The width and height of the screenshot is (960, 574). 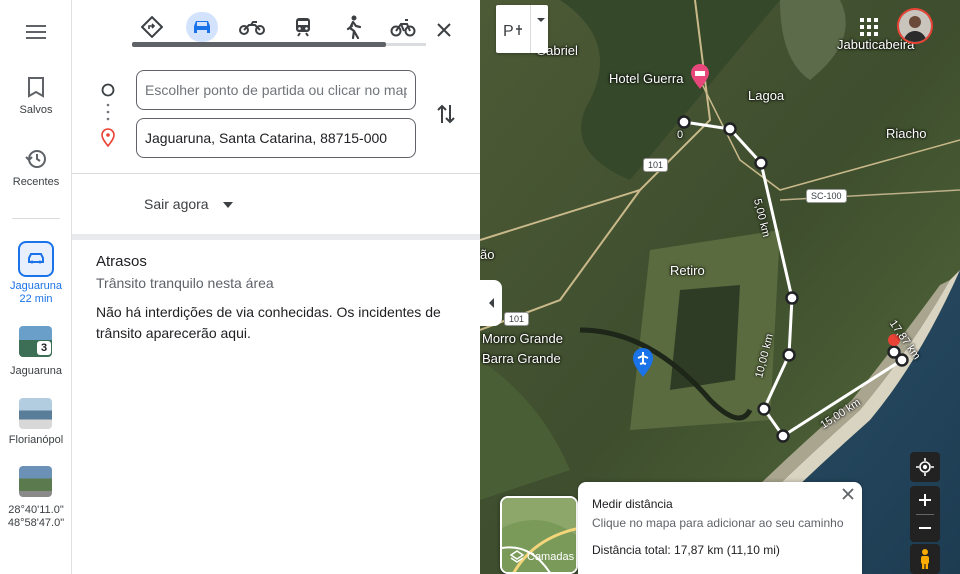 I want to click on delays-subtitle: Trânsito tranquilo nesta área, so click(x=185, y=283).